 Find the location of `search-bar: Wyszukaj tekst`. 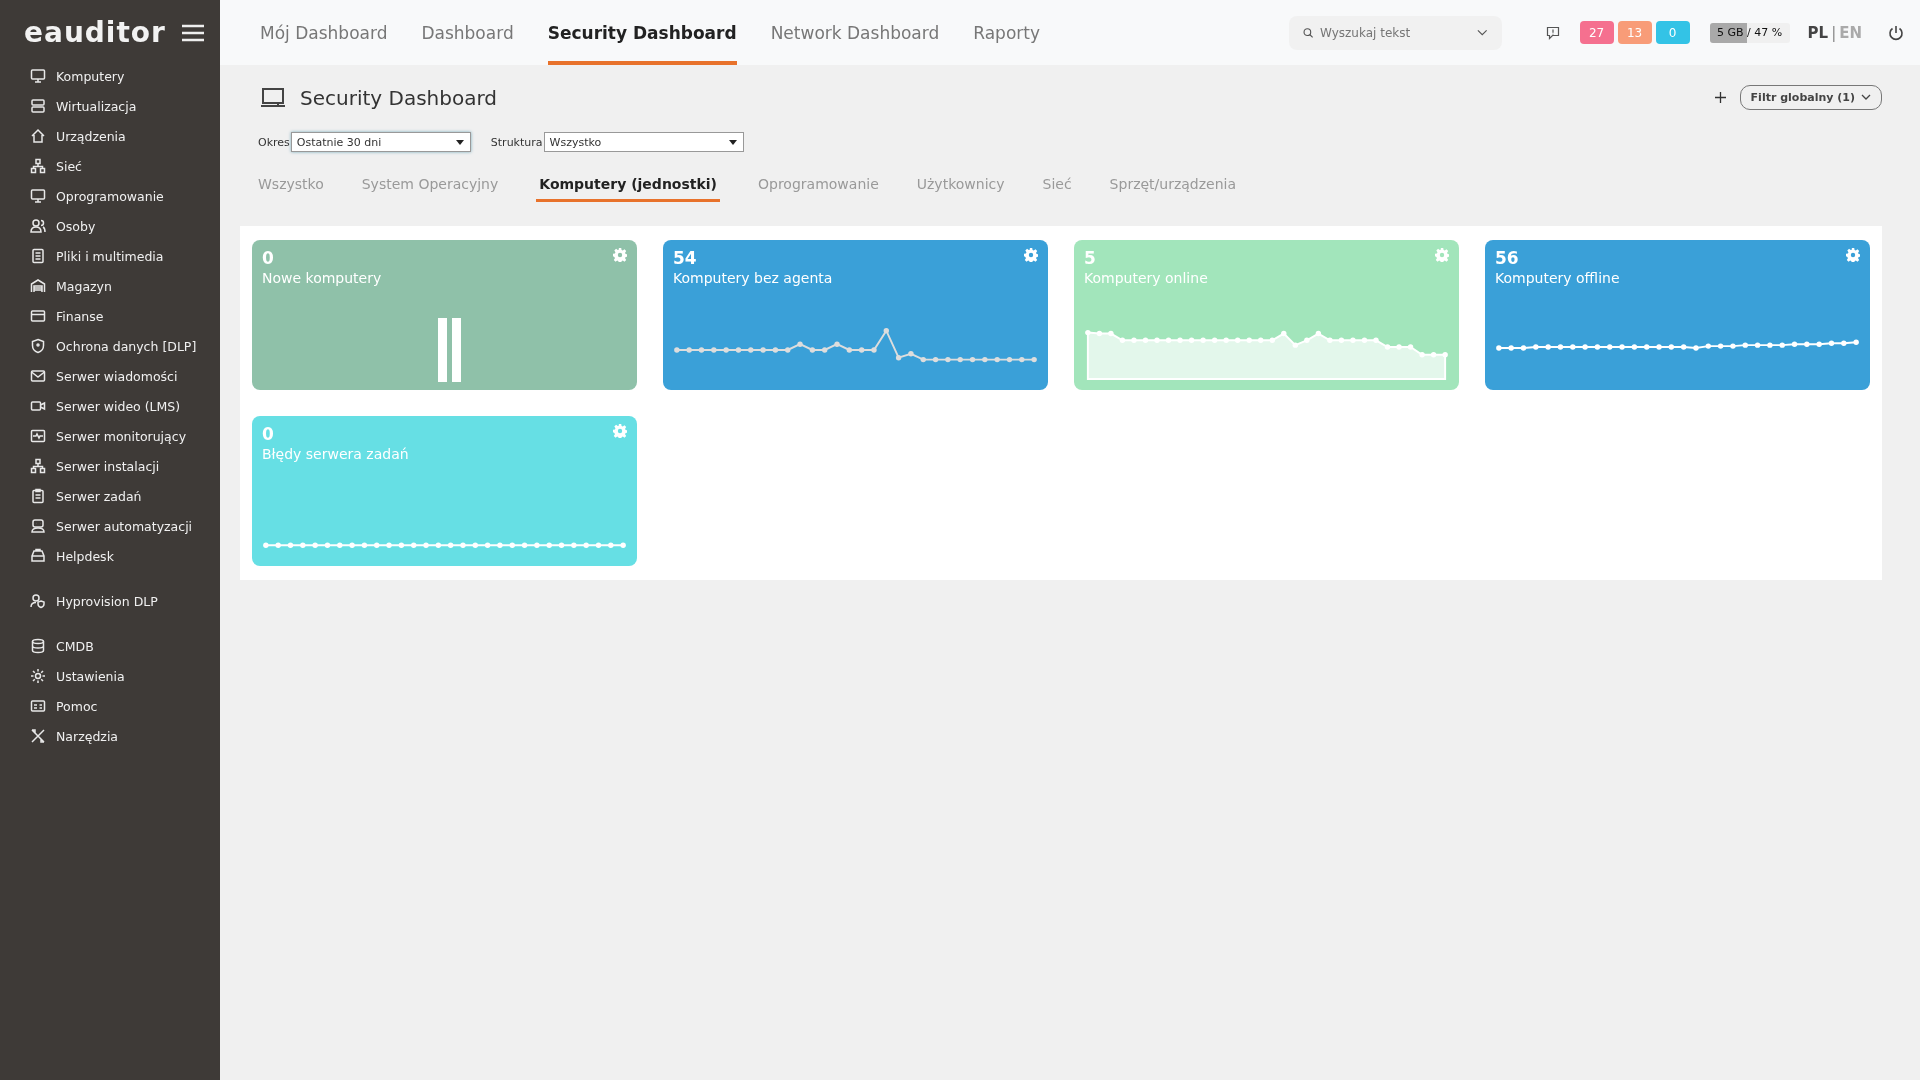

search-bar: Wyszukaj tekst is located at coordinates (1395, 32).